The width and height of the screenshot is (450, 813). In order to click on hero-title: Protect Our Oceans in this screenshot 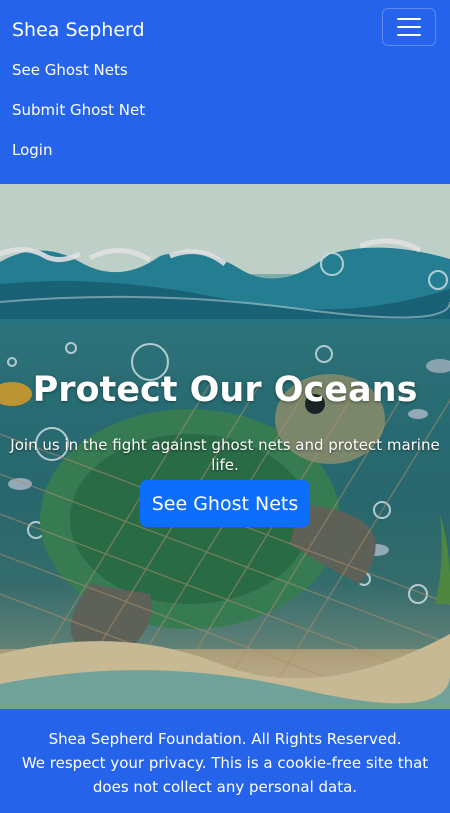, I will do `click(225, 390)`.